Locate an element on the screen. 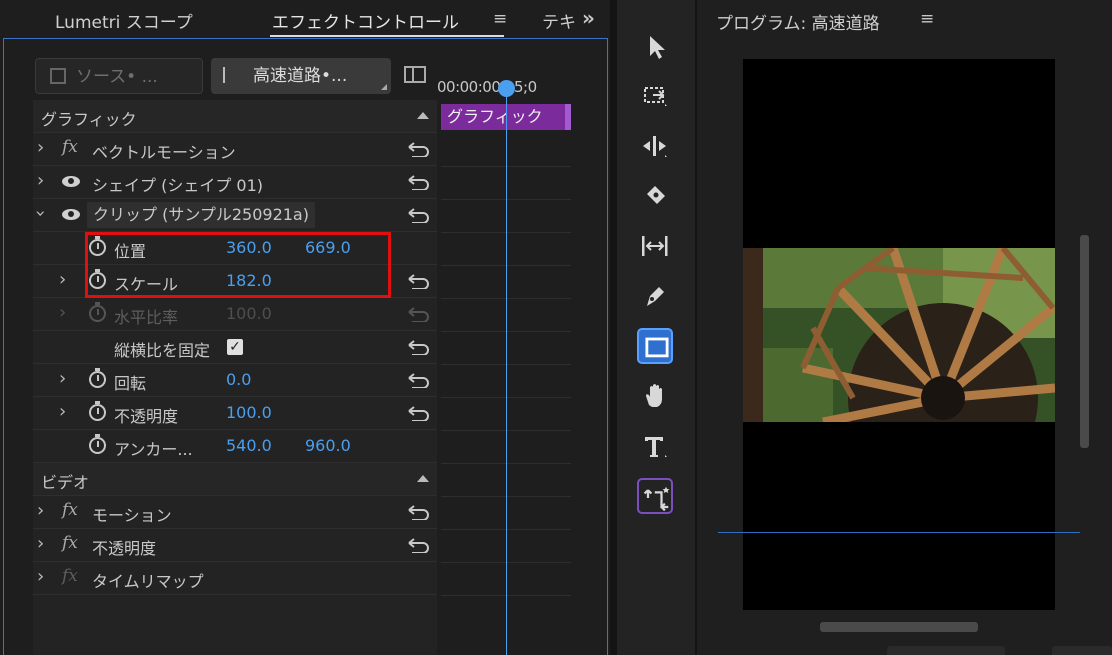 This screenshot has width=1112, height=655. effect-name: シェイプ (シェイプ 01) is located at coordinates (178, 185).